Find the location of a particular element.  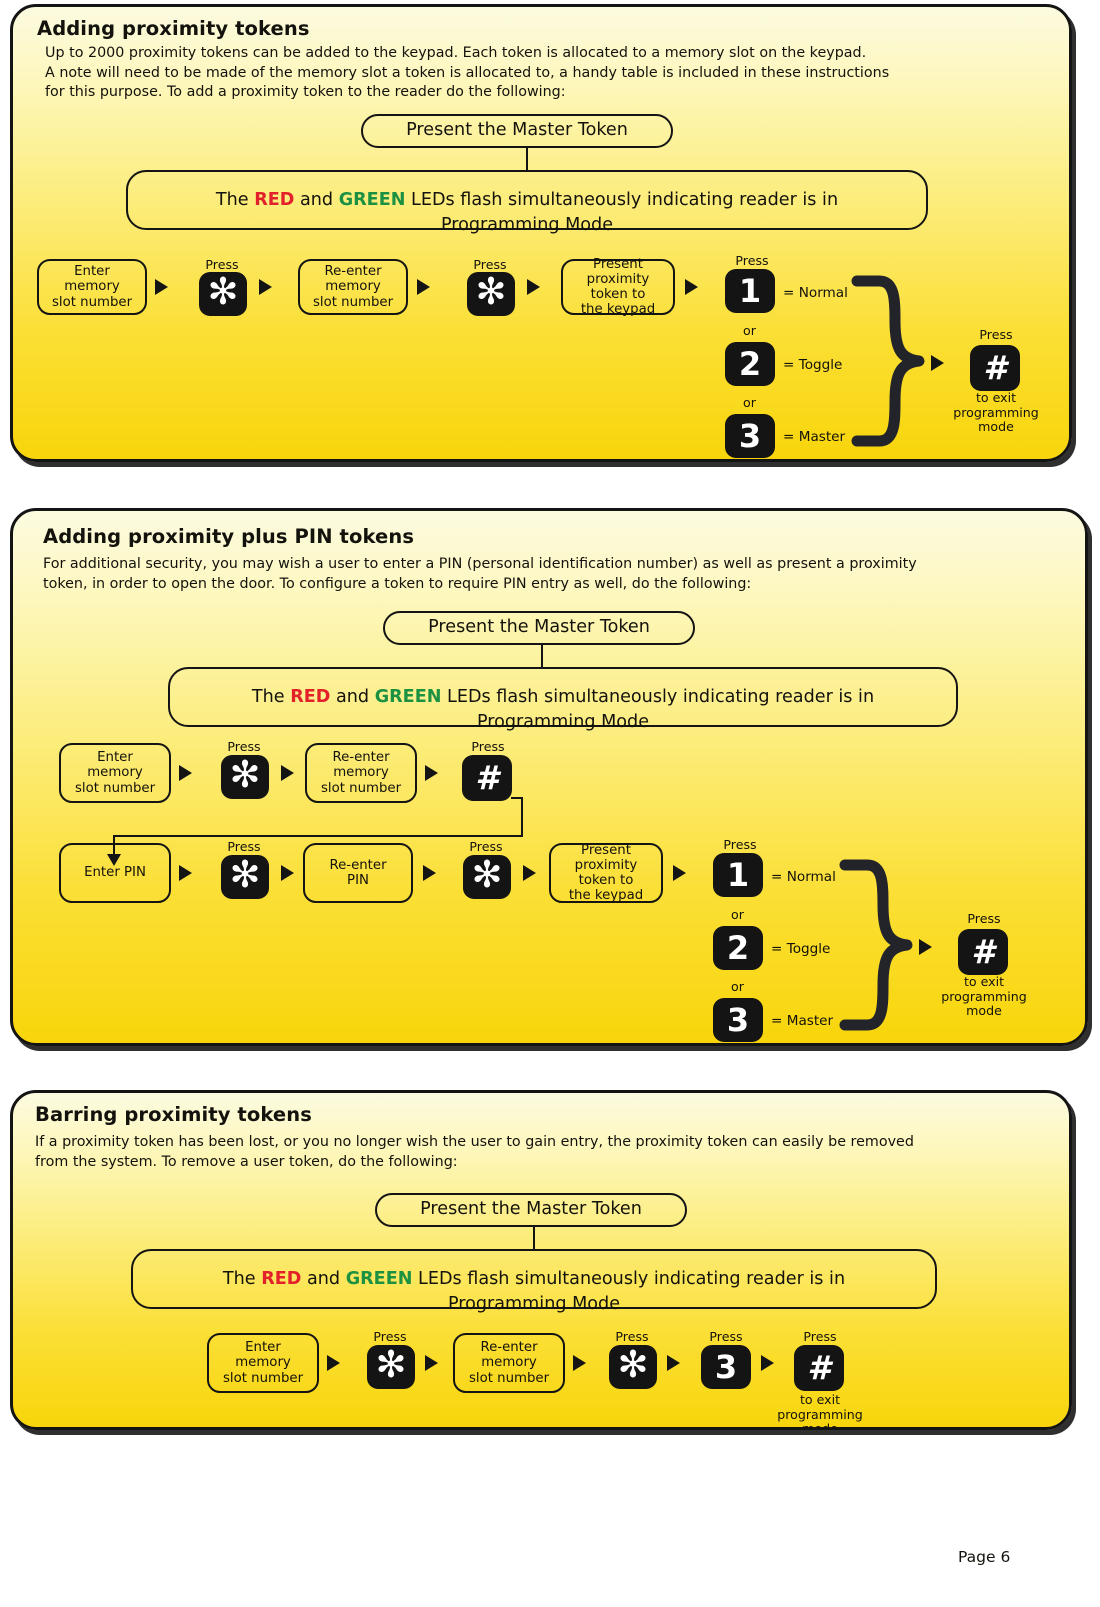

key-star-1b: ✻ is located at coordinates (491, 294).